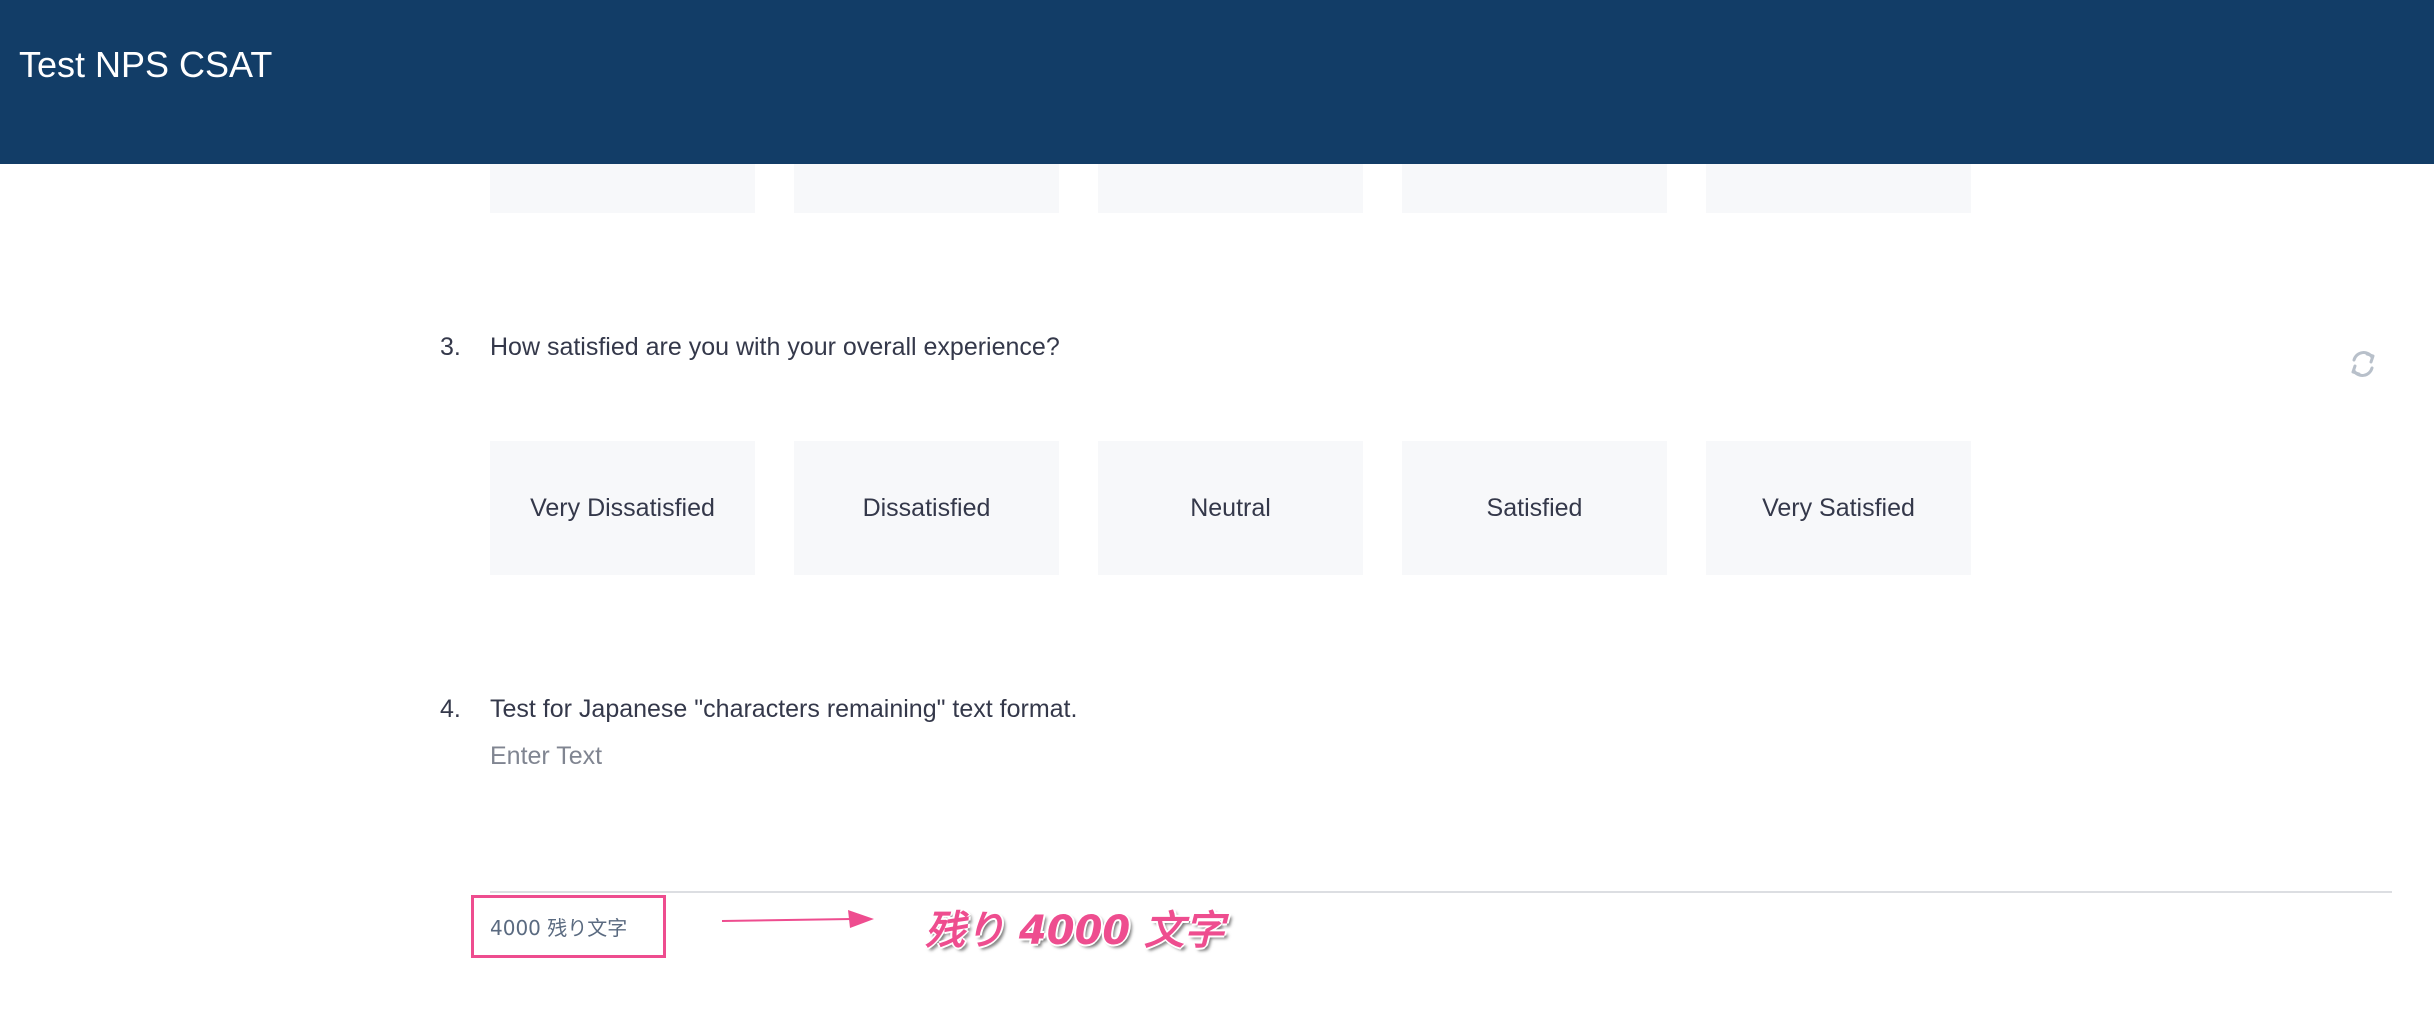 This screenshot has width=2434, height=1010. What do you see at coordinates (450, 709) in the screenshot?
I see `question-4-number: 4.` at bounding box center [450, 709].